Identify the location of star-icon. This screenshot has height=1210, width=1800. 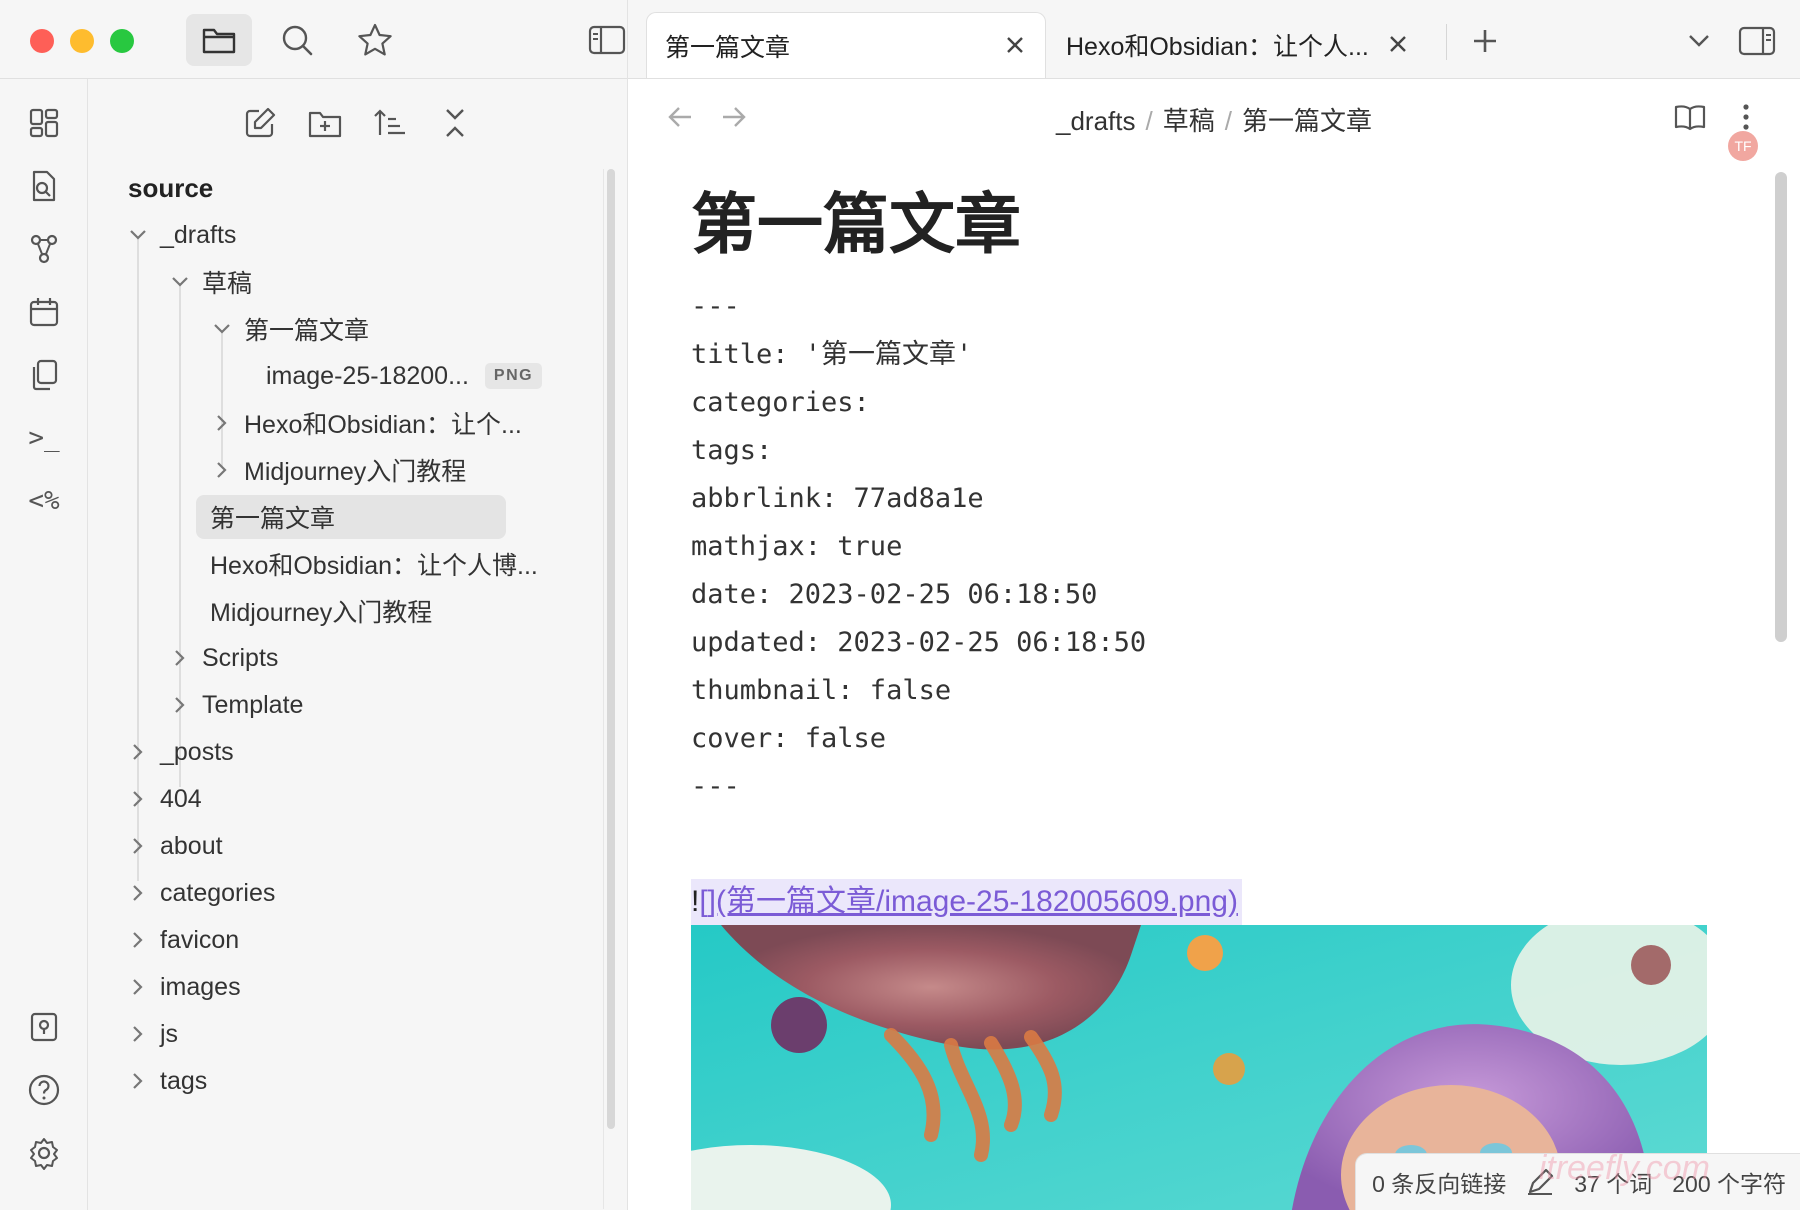
(375, 40).